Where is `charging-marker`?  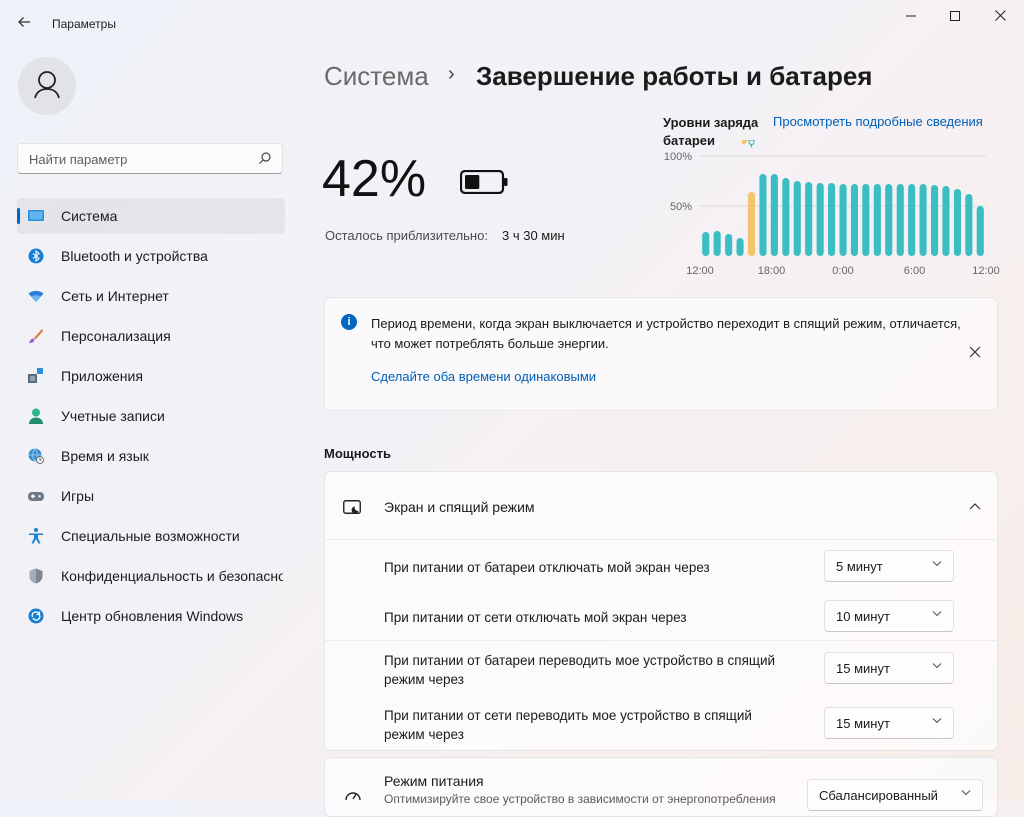
charging-marker is located at coordinates (748, 144).